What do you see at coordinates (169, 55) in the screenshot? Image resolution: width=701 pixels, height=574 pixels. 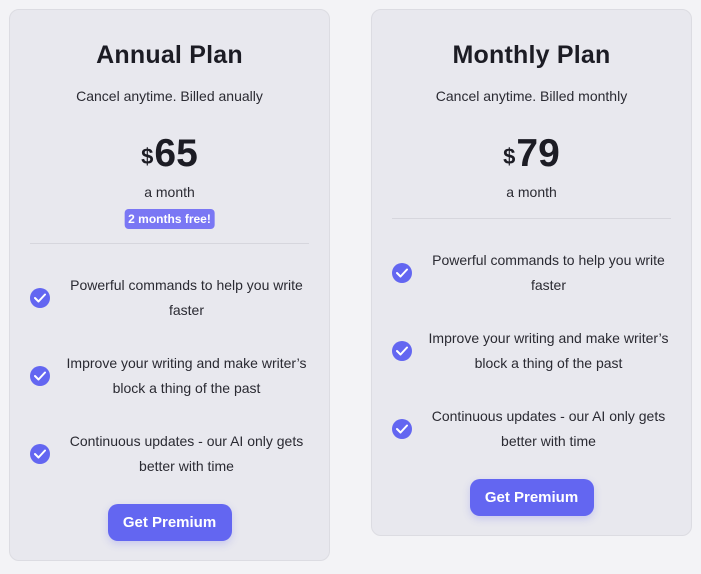 I see `plan-title: Annual Plan` at bounding box center [169, 55].